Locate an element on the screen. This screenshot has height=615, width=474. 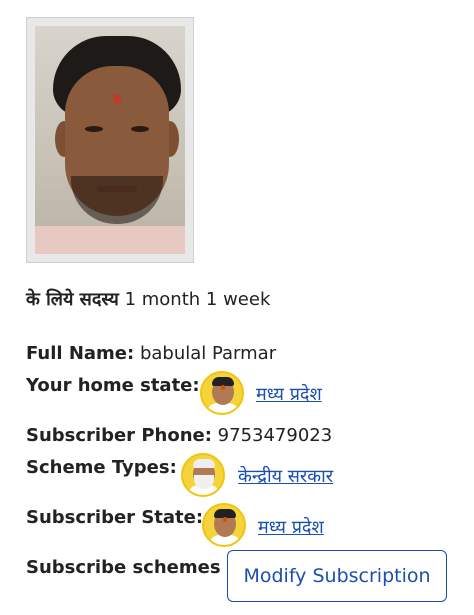
profile-photo is located at coordinates (110, 140).